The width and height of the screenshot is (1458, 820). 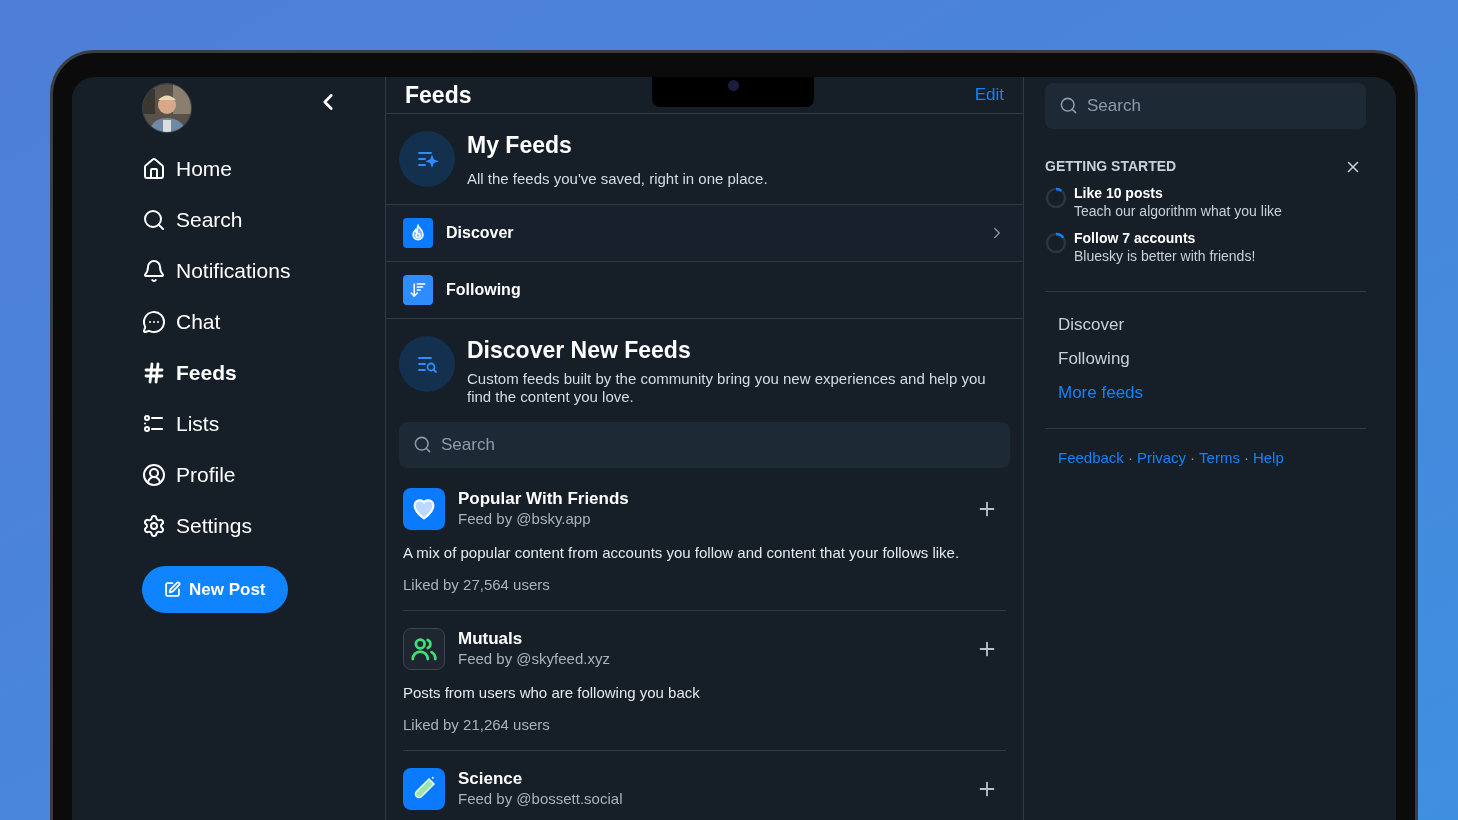 I want to click on profile-icon, so click(x=154, y=475).